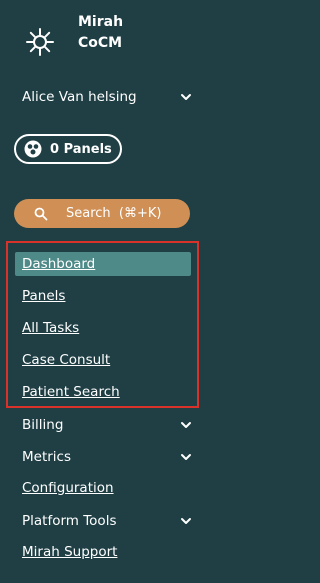 The width and height of the screenshot is (320, 583). Describe the element at coordinates (58, 264) in the screenshot. I see `nav-item-dashboard: Dashboard` at that location.